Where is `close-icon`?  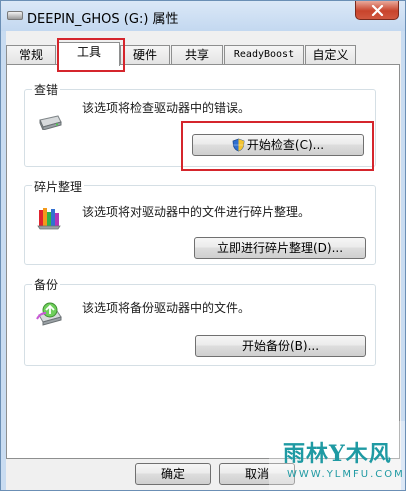
close-icon is located at coordinates (377, 10).